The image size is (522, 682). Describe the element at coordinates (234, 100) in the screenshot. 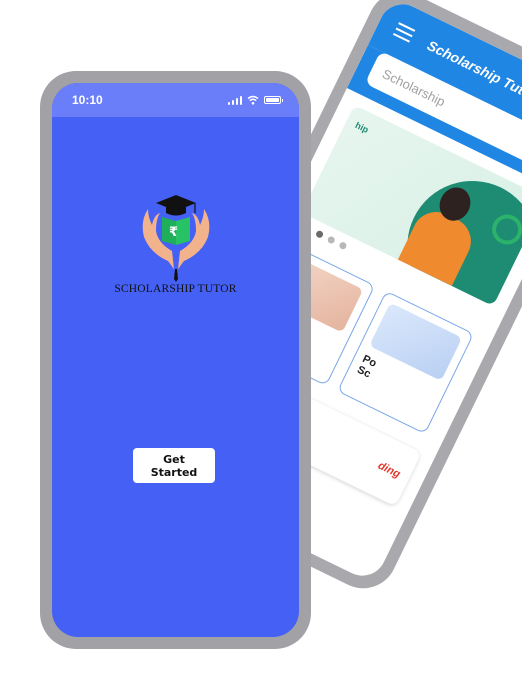

I see `signal-icon` at that location.